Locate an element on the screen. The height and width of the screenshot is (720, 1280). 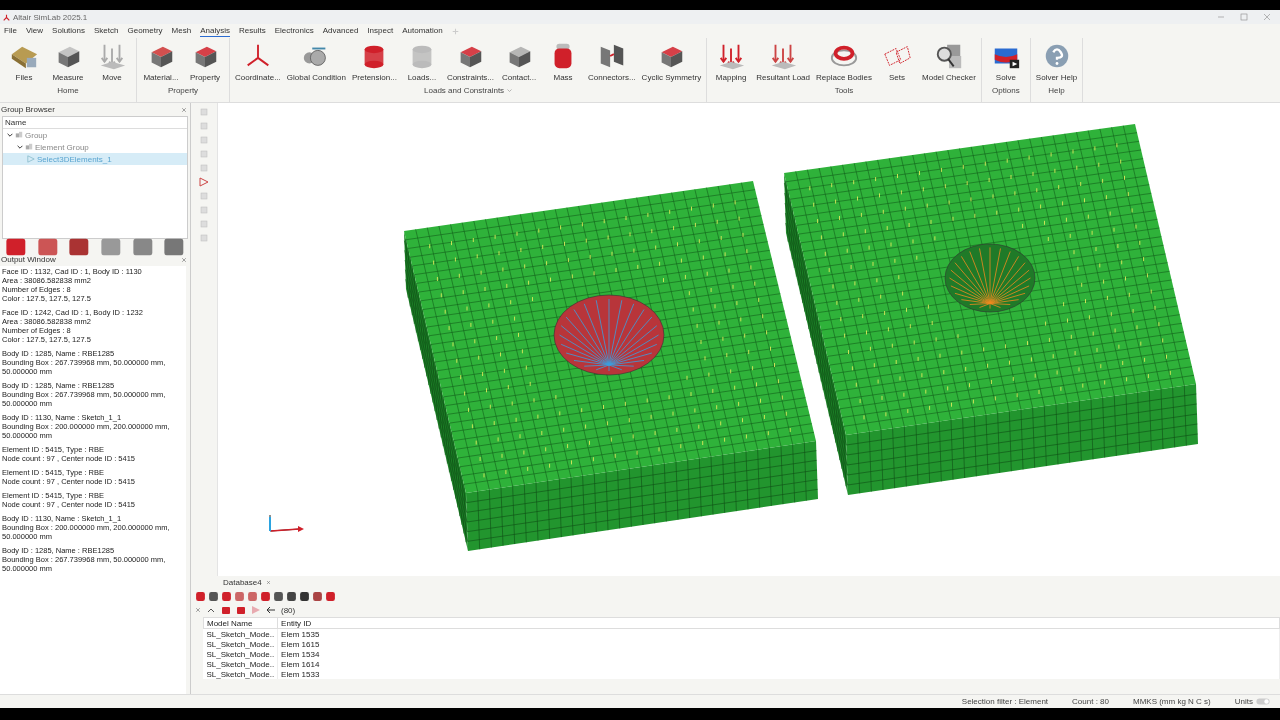
group-label: Loads and Constraints is located at coordinates (464, 90).